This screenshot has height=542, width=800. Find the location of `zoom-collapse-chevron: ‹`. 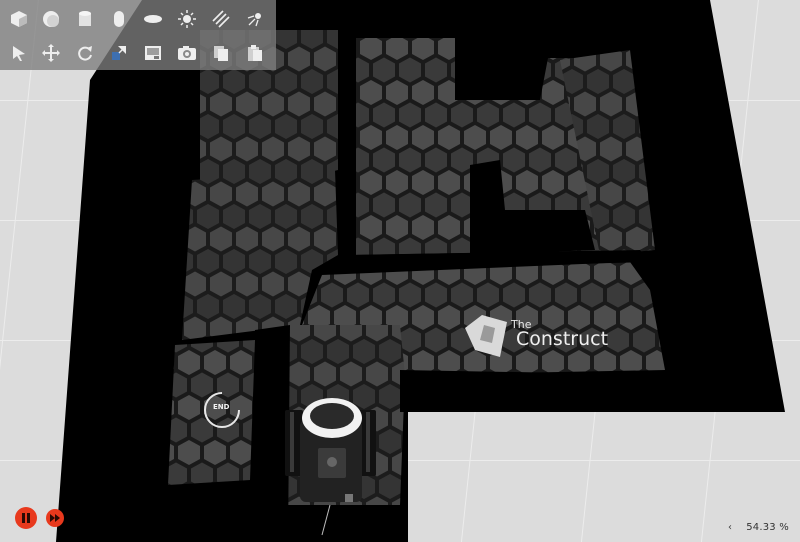

zoom-collapse-chevron: ‹ is located at coordinates (730, 527).